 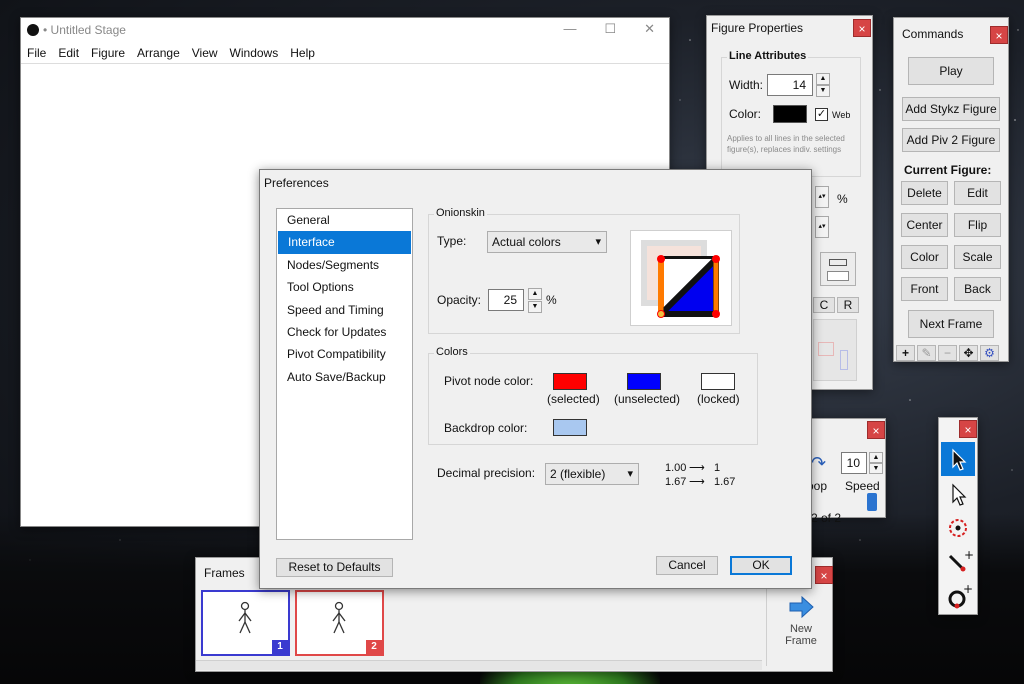 I want to click on menu-file: File, so click(x=36, y=53).